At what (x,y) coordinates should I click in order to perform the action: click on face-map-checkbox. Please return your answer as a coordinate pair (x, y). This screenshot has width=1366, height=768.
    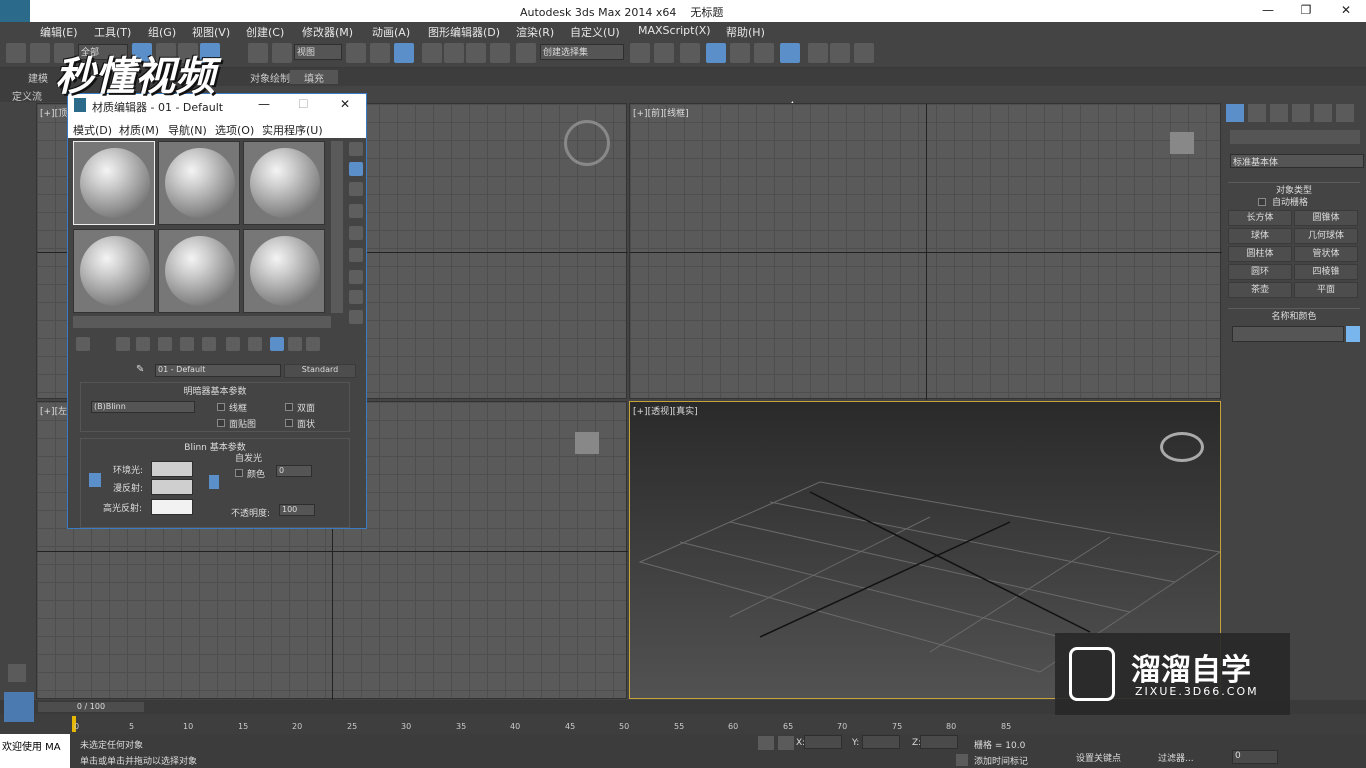
    Looking at the image, I should click on (221, 423).